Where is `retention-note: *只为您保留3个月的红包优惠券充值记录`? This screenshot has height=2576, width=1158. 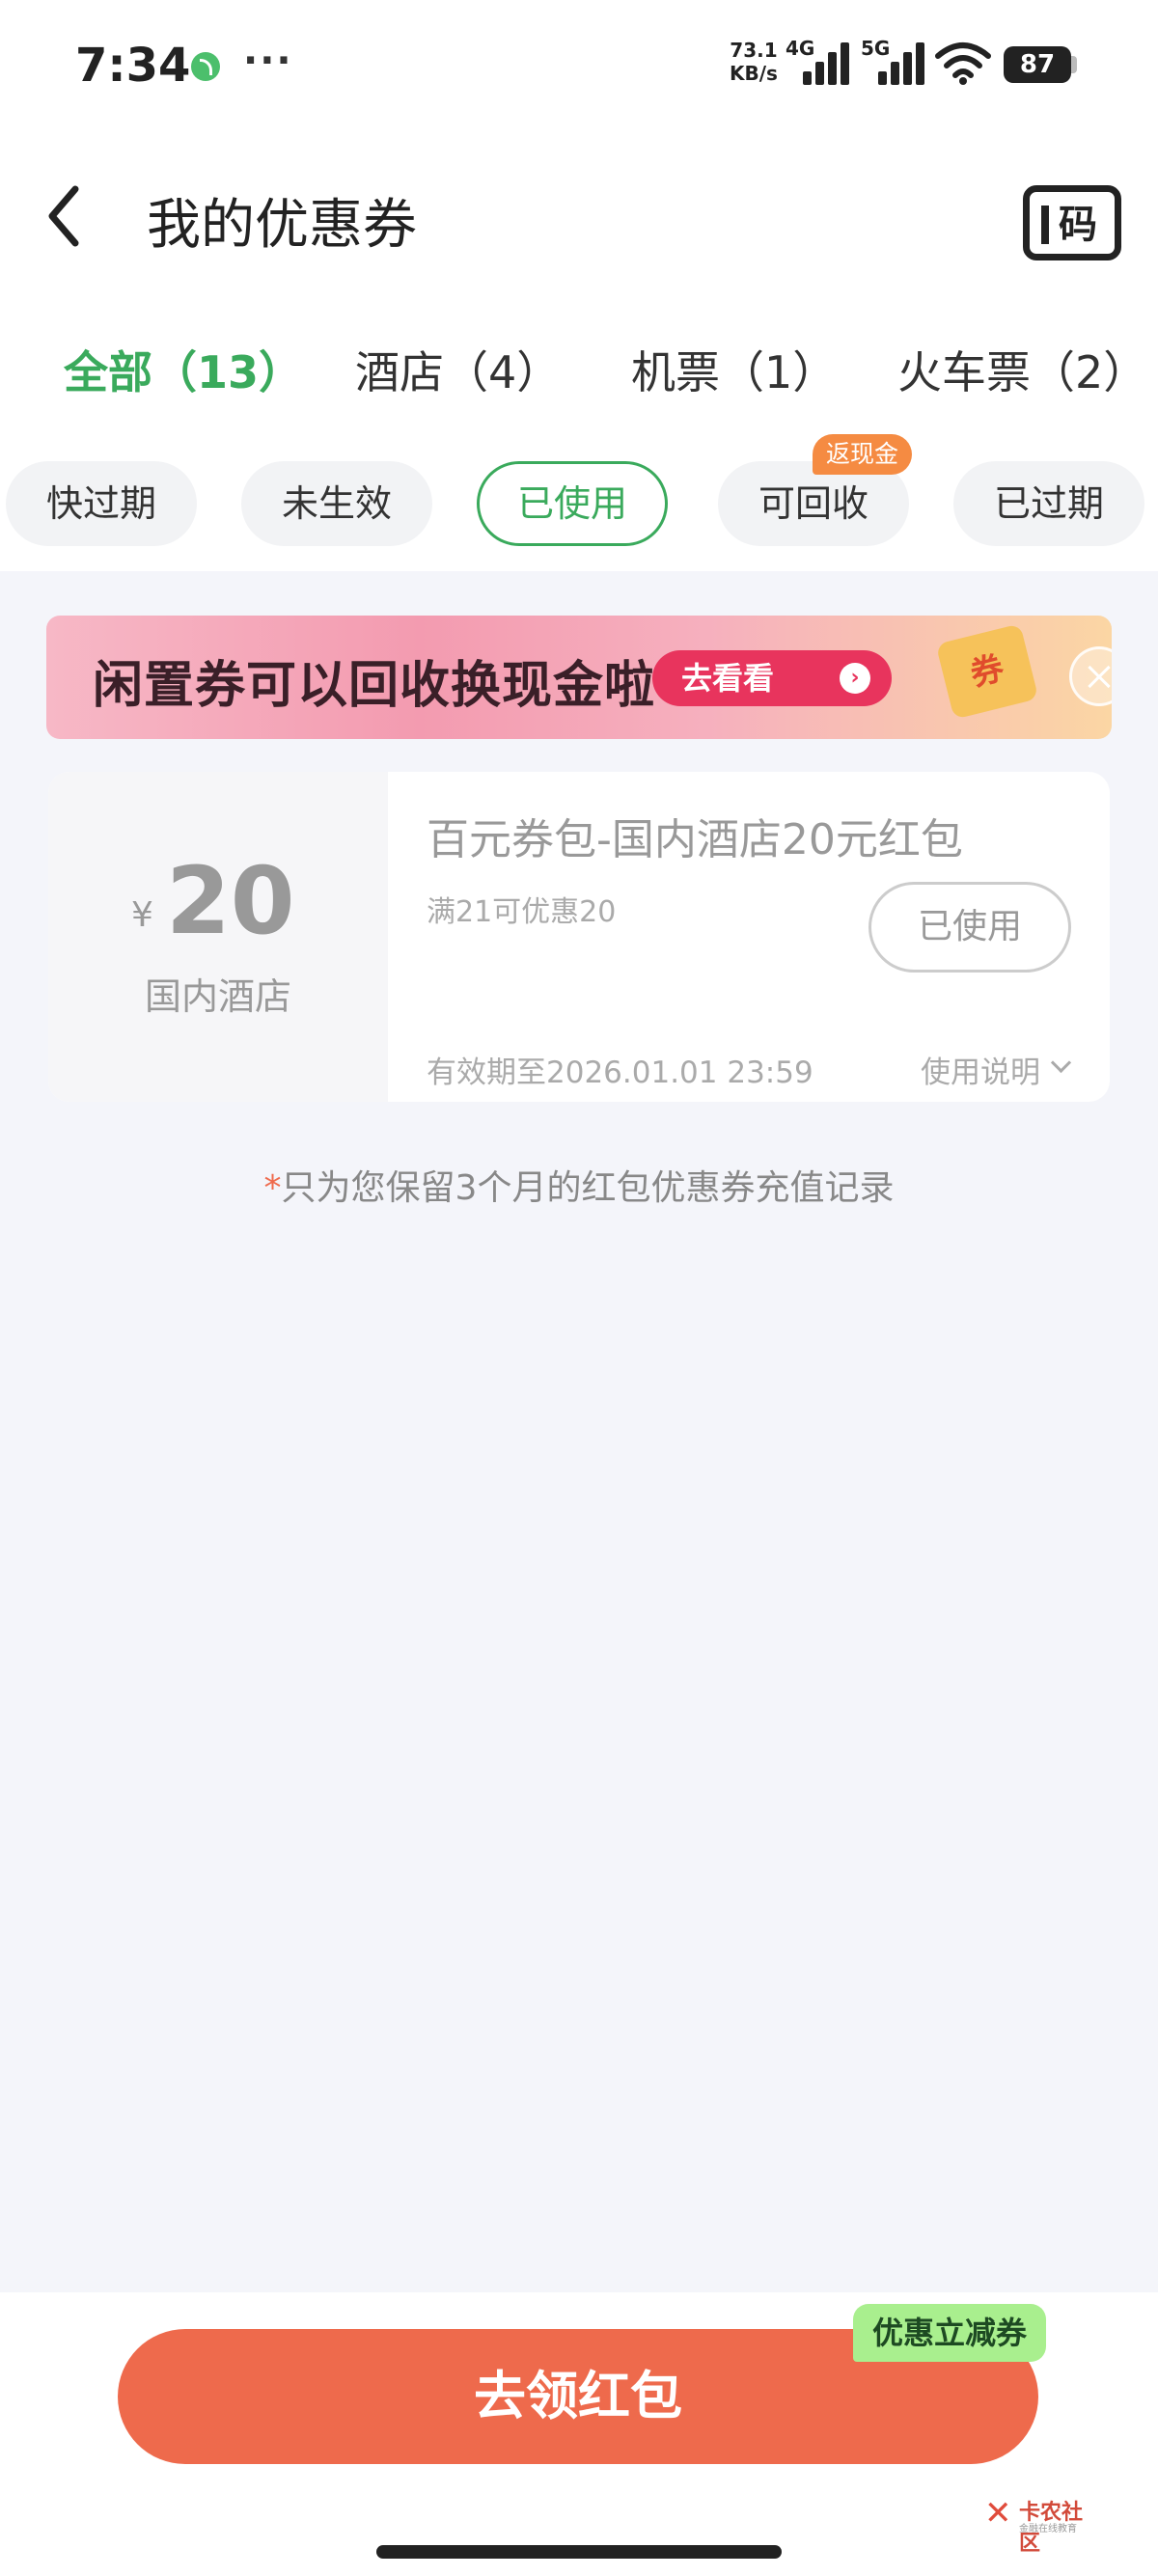
retention-note: *只为您保留3个月的红包优惠券充值记录 is located at coordinates (579, 1185).